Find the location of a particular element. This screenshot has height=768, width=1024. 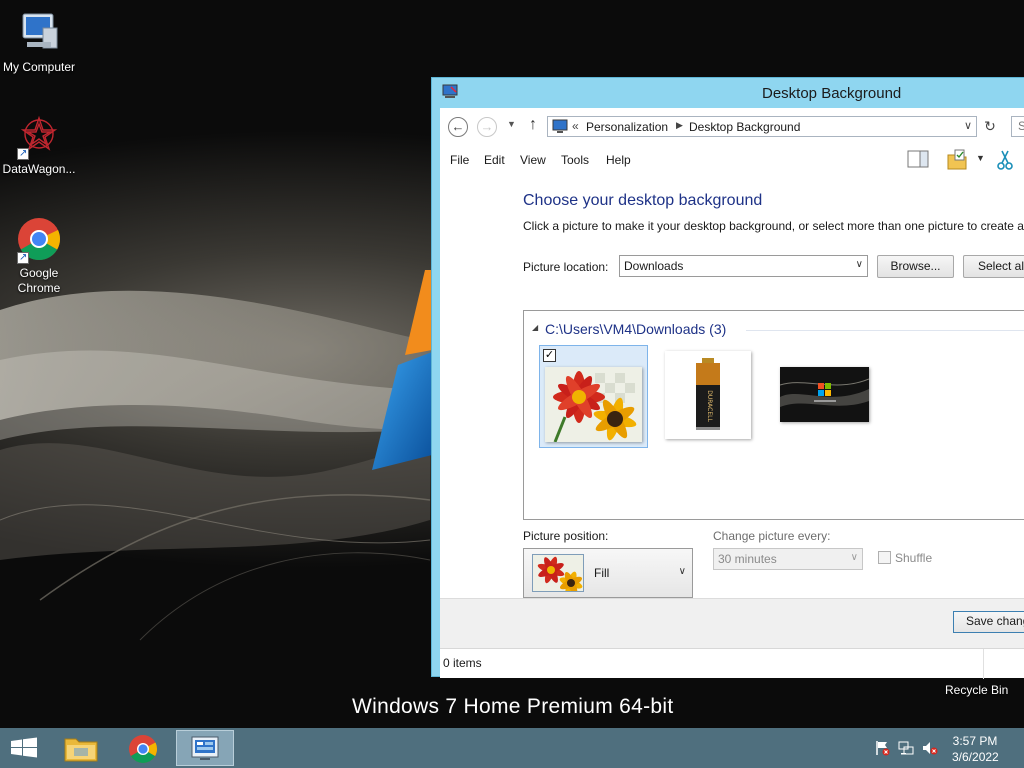

menu-bar: File Edit View Tools Help ▼ is located at coordinates (732, 159).